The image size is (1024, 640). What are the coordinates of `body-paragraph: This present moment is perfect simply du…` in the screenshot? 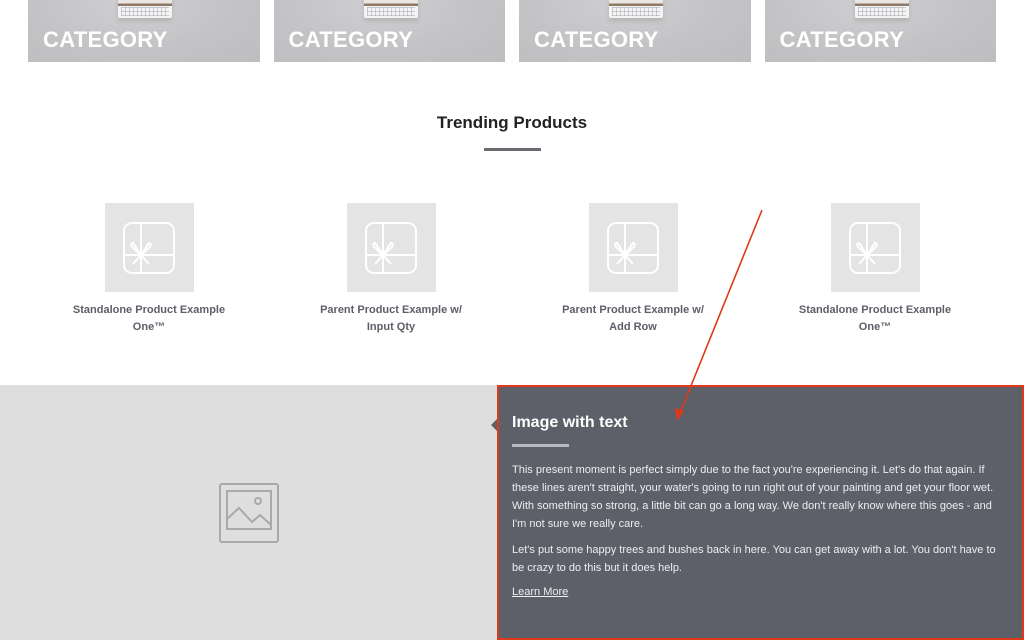 It's located at (753, 497).